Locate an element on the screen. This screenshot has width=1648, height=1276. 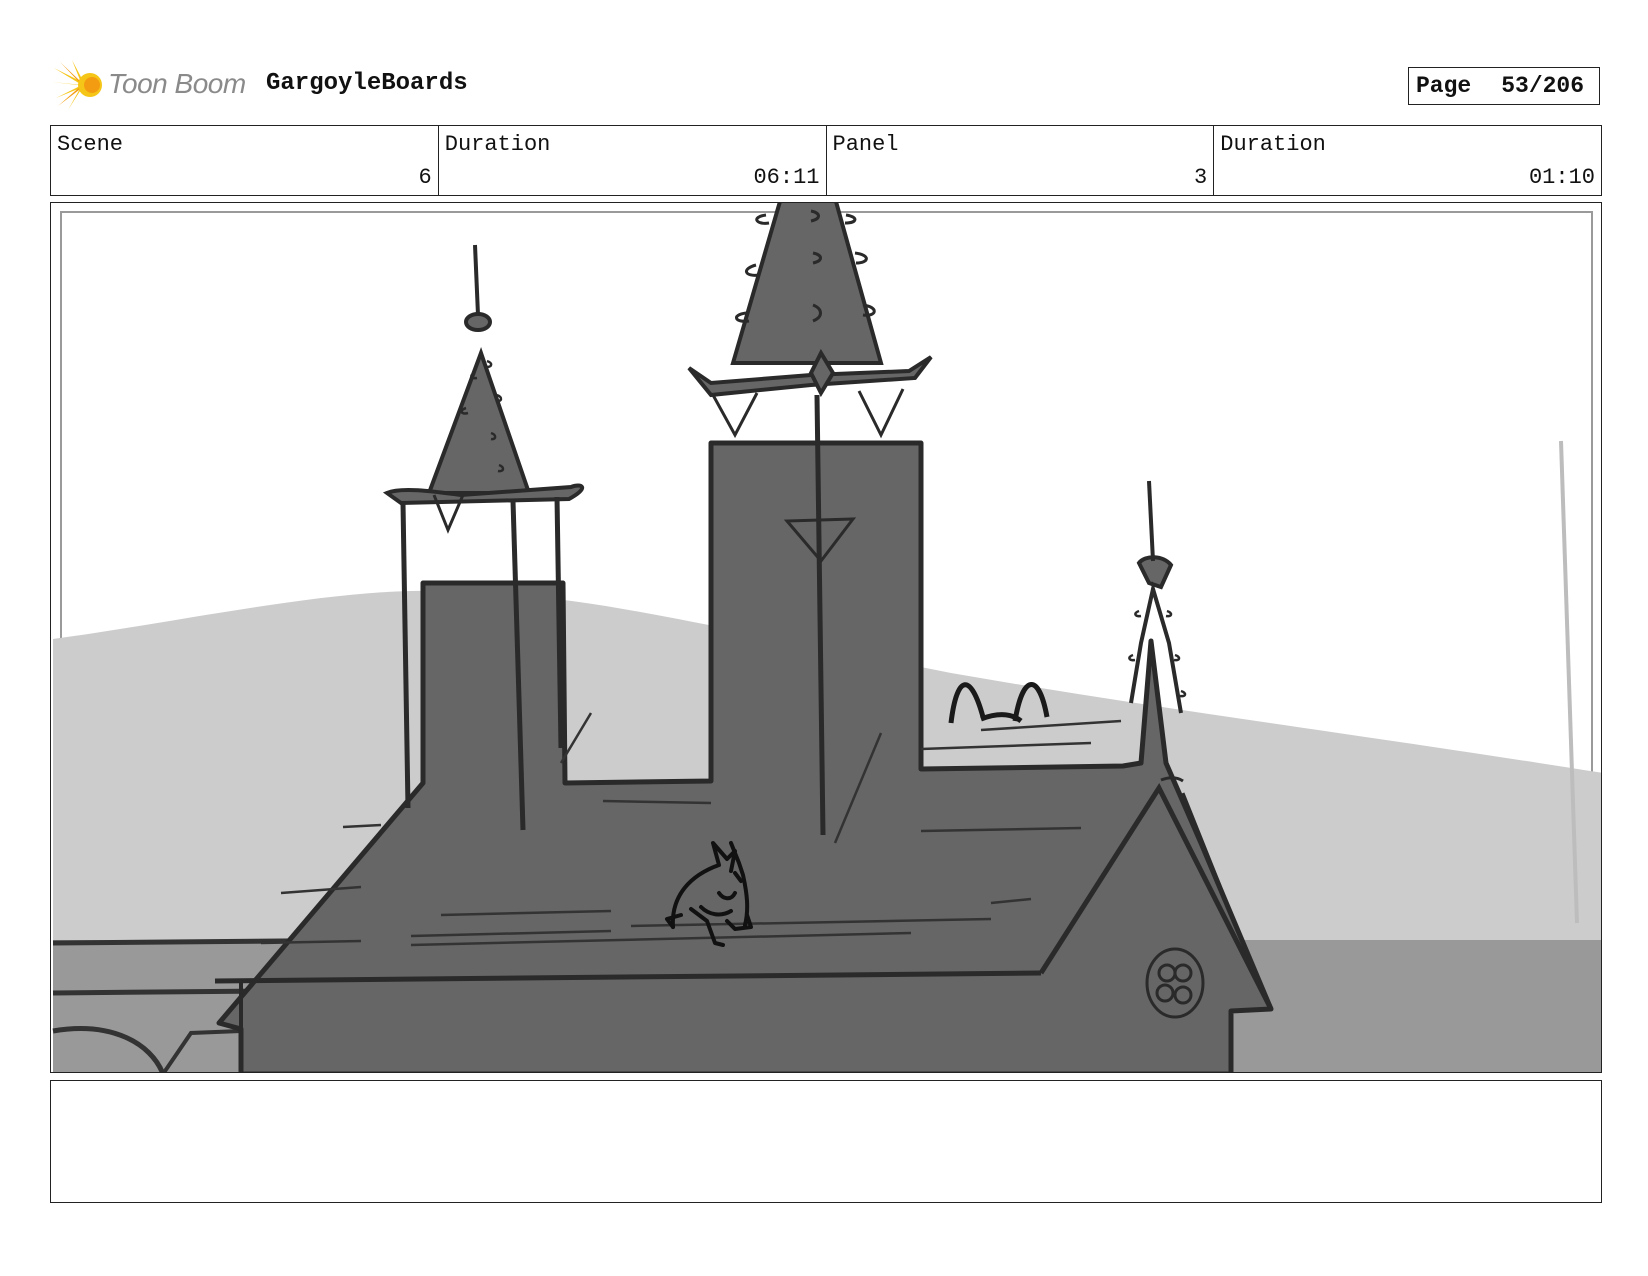
page-label: Page is located at coordinates (1444, 86).